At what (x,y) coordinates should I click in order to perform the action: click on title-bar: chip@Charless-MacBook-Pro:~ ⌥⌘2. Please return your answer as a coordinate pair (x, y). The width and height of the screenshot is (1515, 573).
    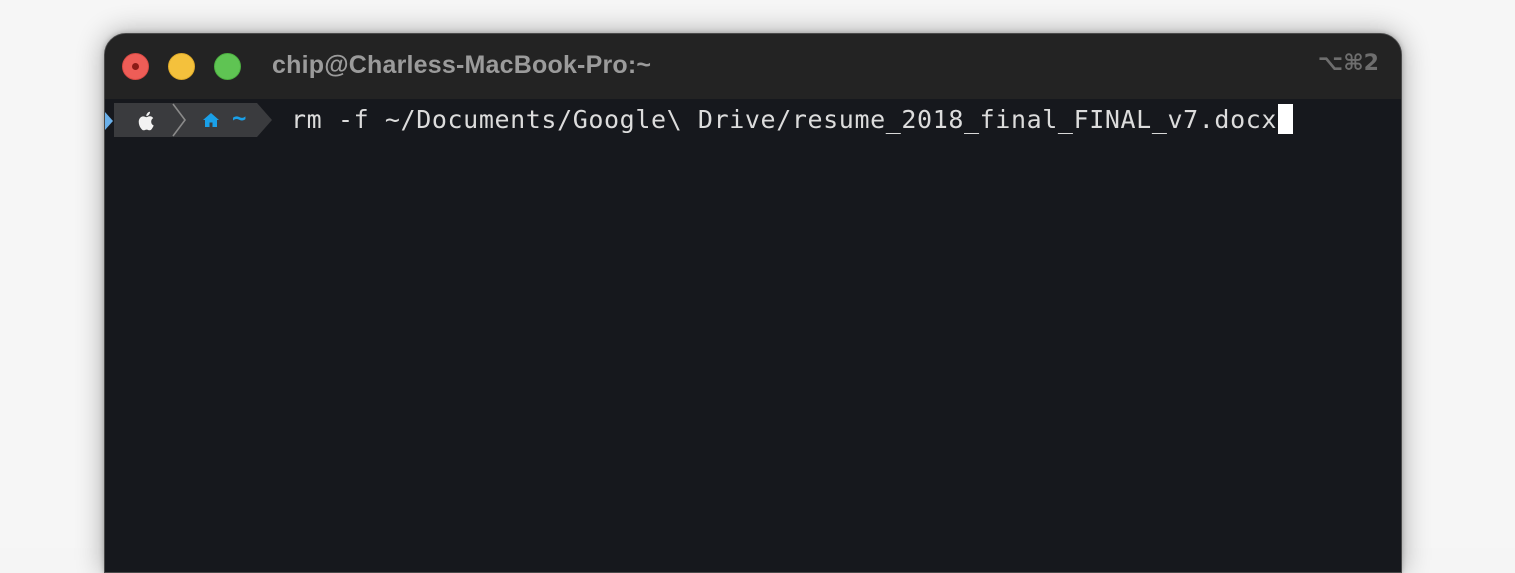
    Looking at the image, I should click on (753, 66).